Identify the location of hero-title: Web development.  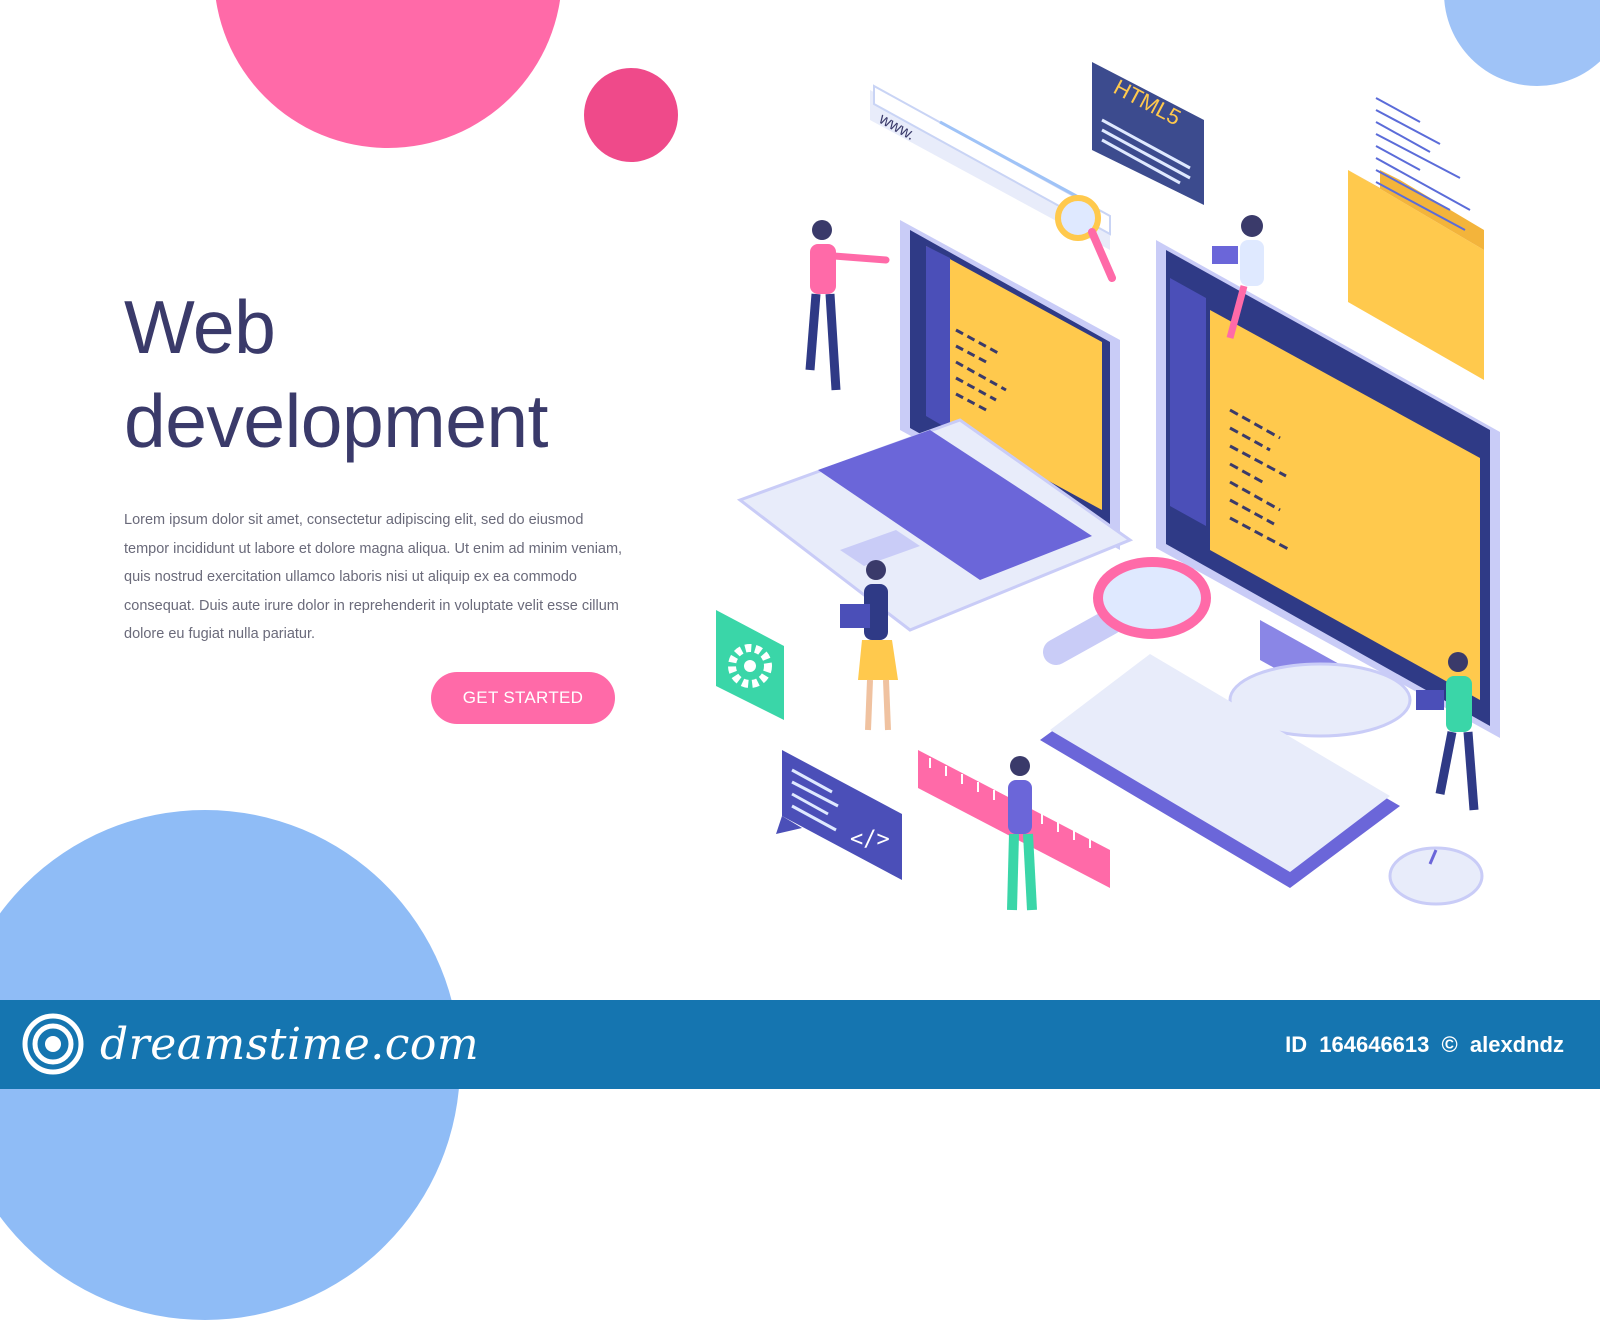
(384, 374).